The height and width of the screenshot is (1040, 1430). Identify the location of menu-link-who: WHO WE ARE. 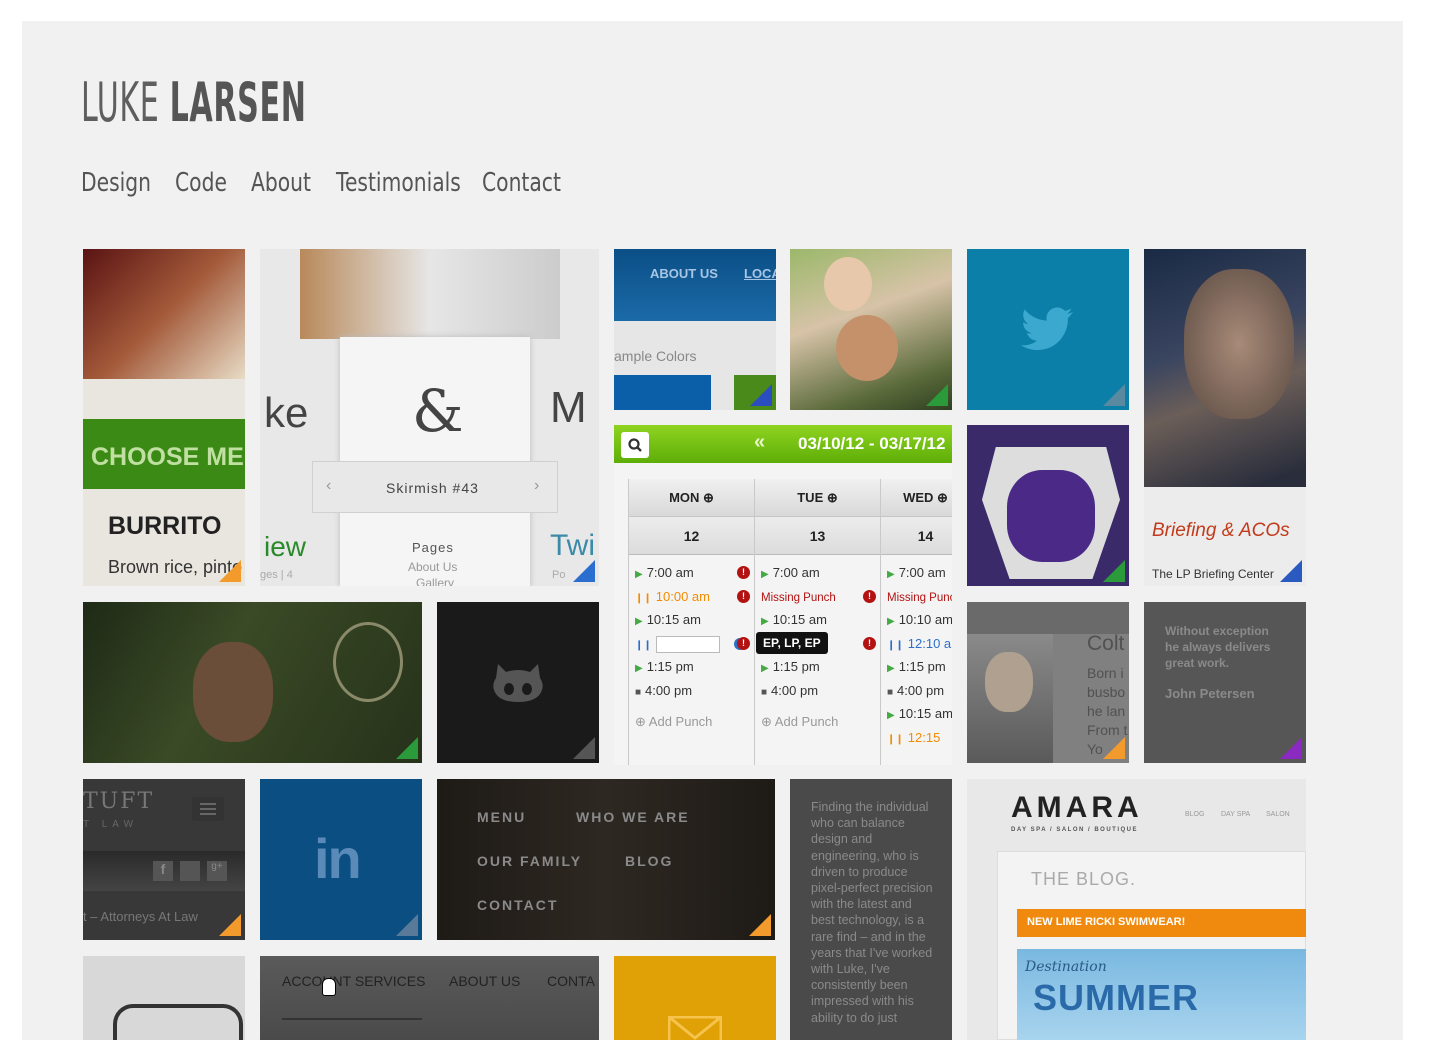
(633, 817).